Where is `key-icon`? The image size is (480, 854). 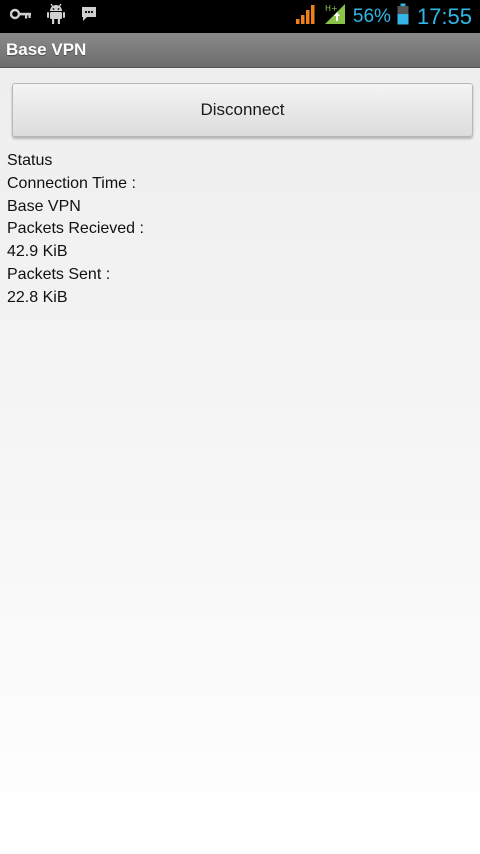 key-icon is located at coordinates (20, 16).